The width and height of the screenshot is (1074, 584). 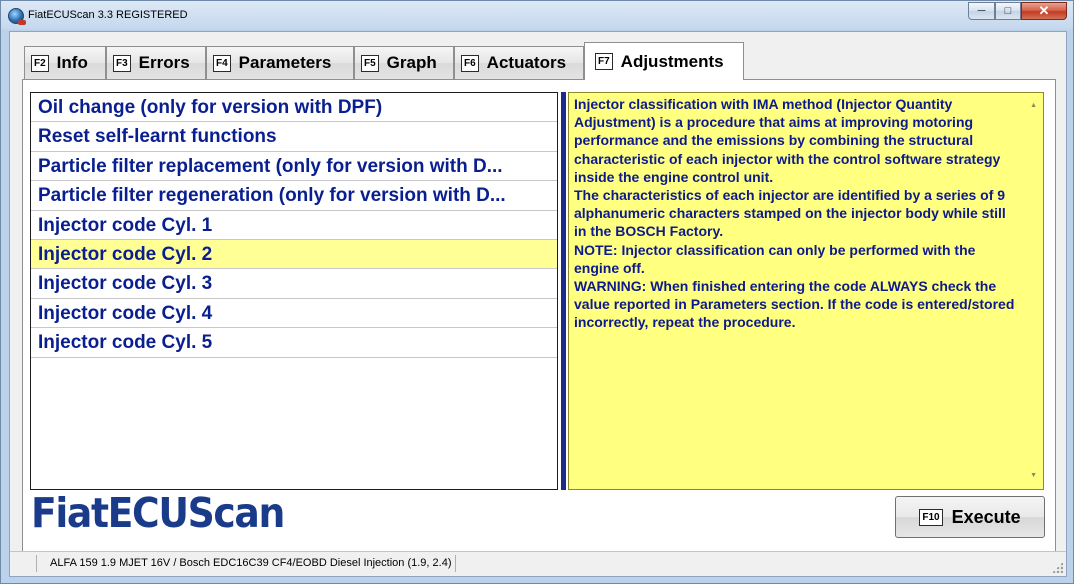 I want to click on scroll-down-icon: ▼, so click(x=1033, y=476).